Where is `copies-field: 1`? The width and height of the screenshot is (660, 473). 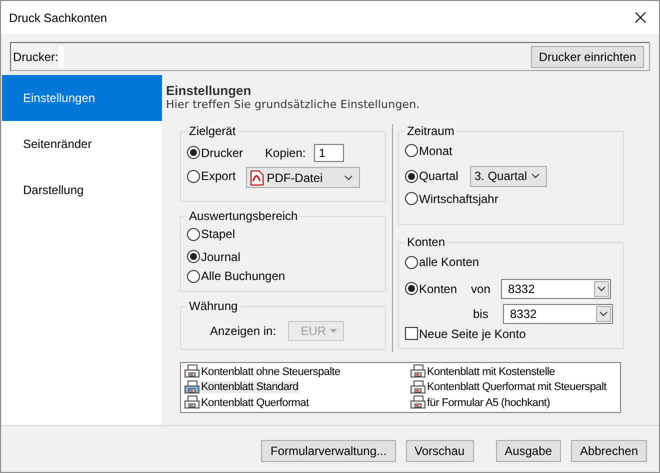 copies-field: 1 is located at coordinates (329, 153).